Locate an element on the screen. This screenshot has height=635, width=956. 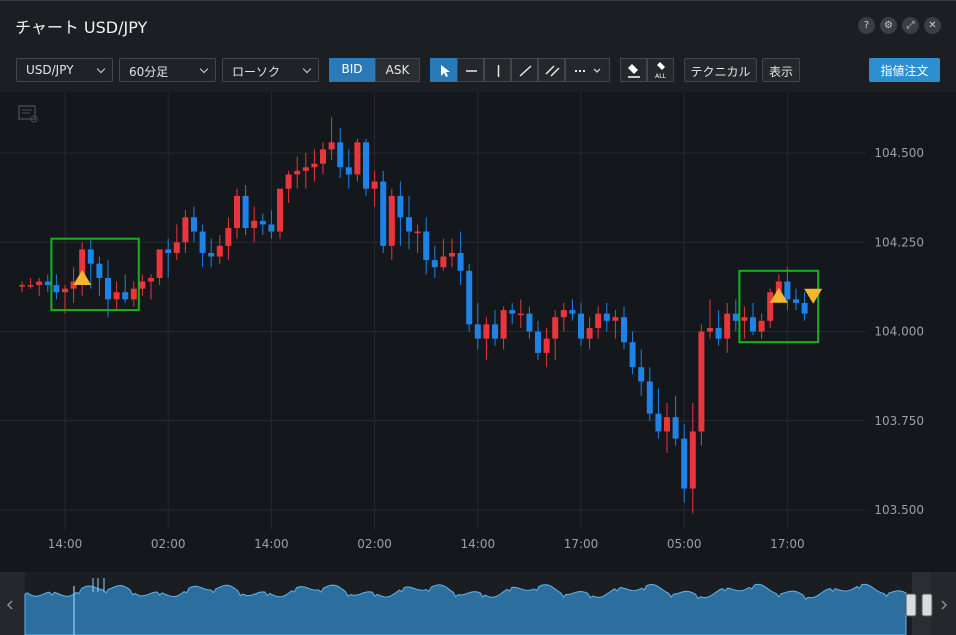
navigator-right-handle is located at coordinates (927, 605).